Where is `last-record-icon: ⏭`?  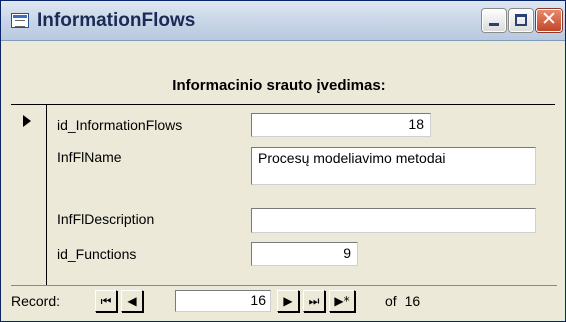 last-record-icon: ⏭ is located at coordinates (314, 301).